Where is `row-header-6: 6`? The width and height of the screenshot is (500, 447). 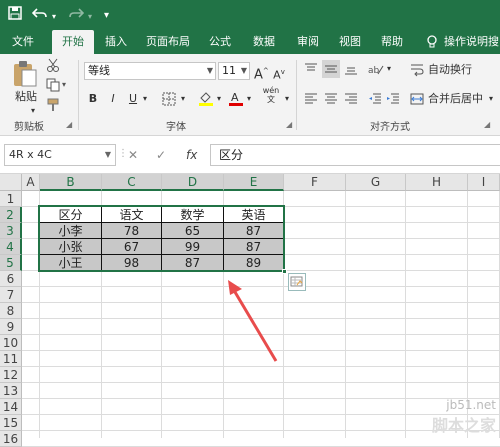 row-header-6: 6 is located at coordinates (11, 279).